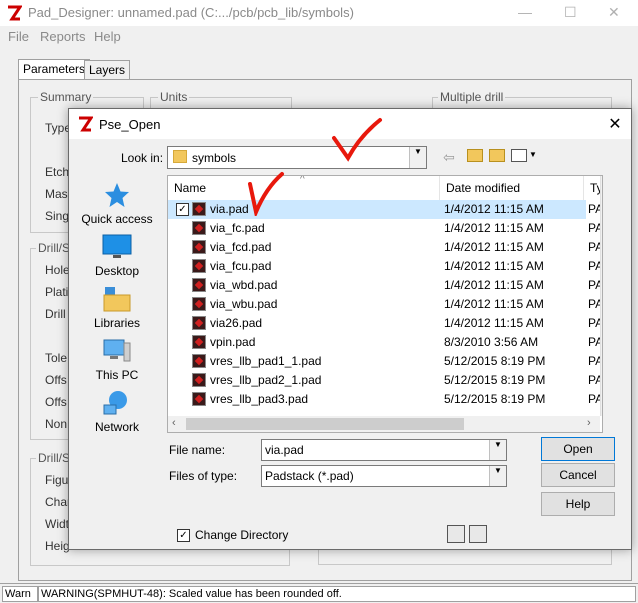  What do you see at coordinates (385, 399) in the screenshot?
I see `file-row: vres_llb_pad3.pad 5/12/2015 8:19 PM PA` at bounding box center [385, 399].